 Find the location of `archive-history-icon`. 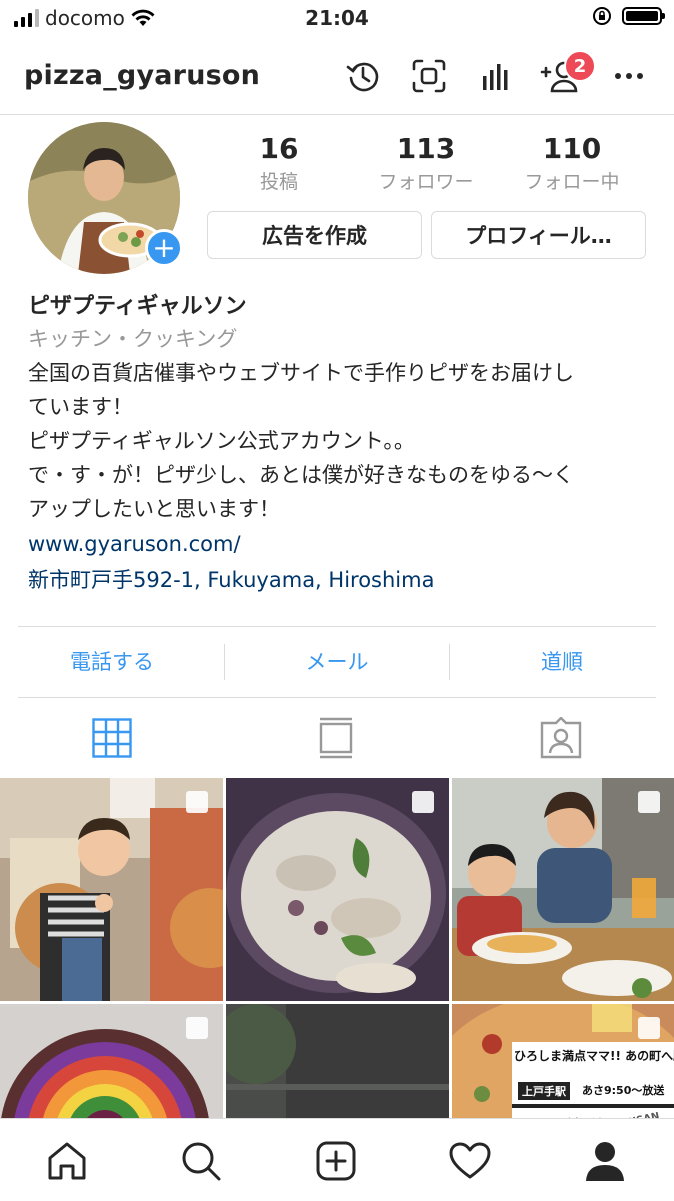

archive-history-icon is located at coordinates (363, 76).